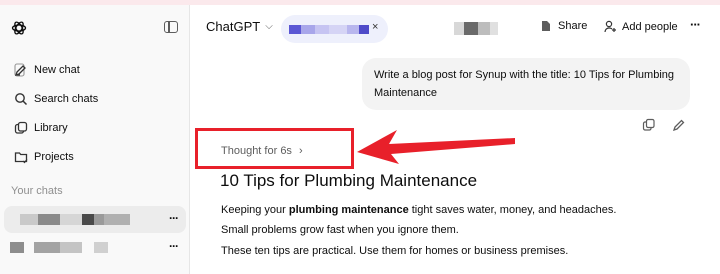 The width and height of the screenshot is (720, 274). What do you see at coordinates (94, 70) in the screenshot?
I see `sidebar-item-new-chat: New chat` at bounding box center [94, 70].